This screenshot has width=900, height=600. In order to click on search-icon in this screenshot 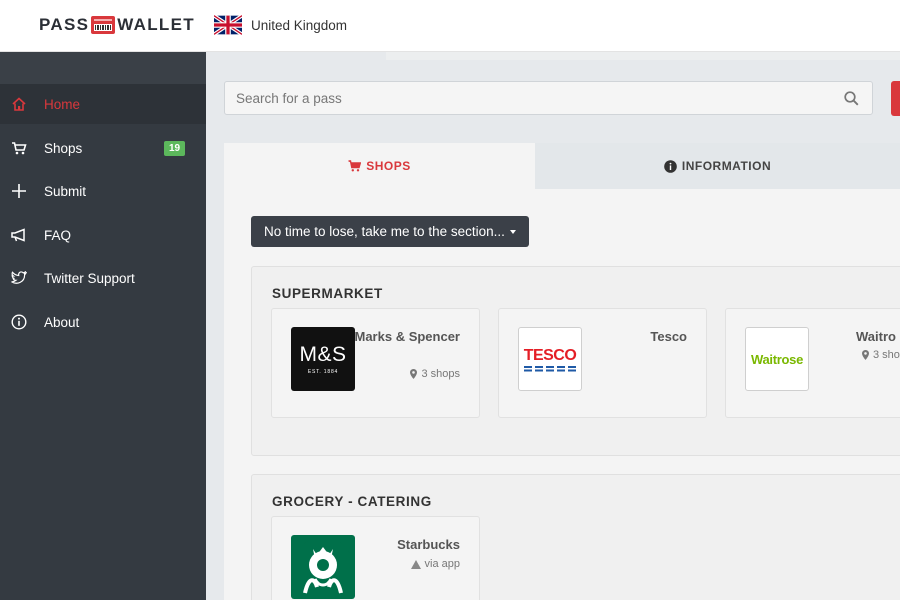, I will do `click(851, 101)`.